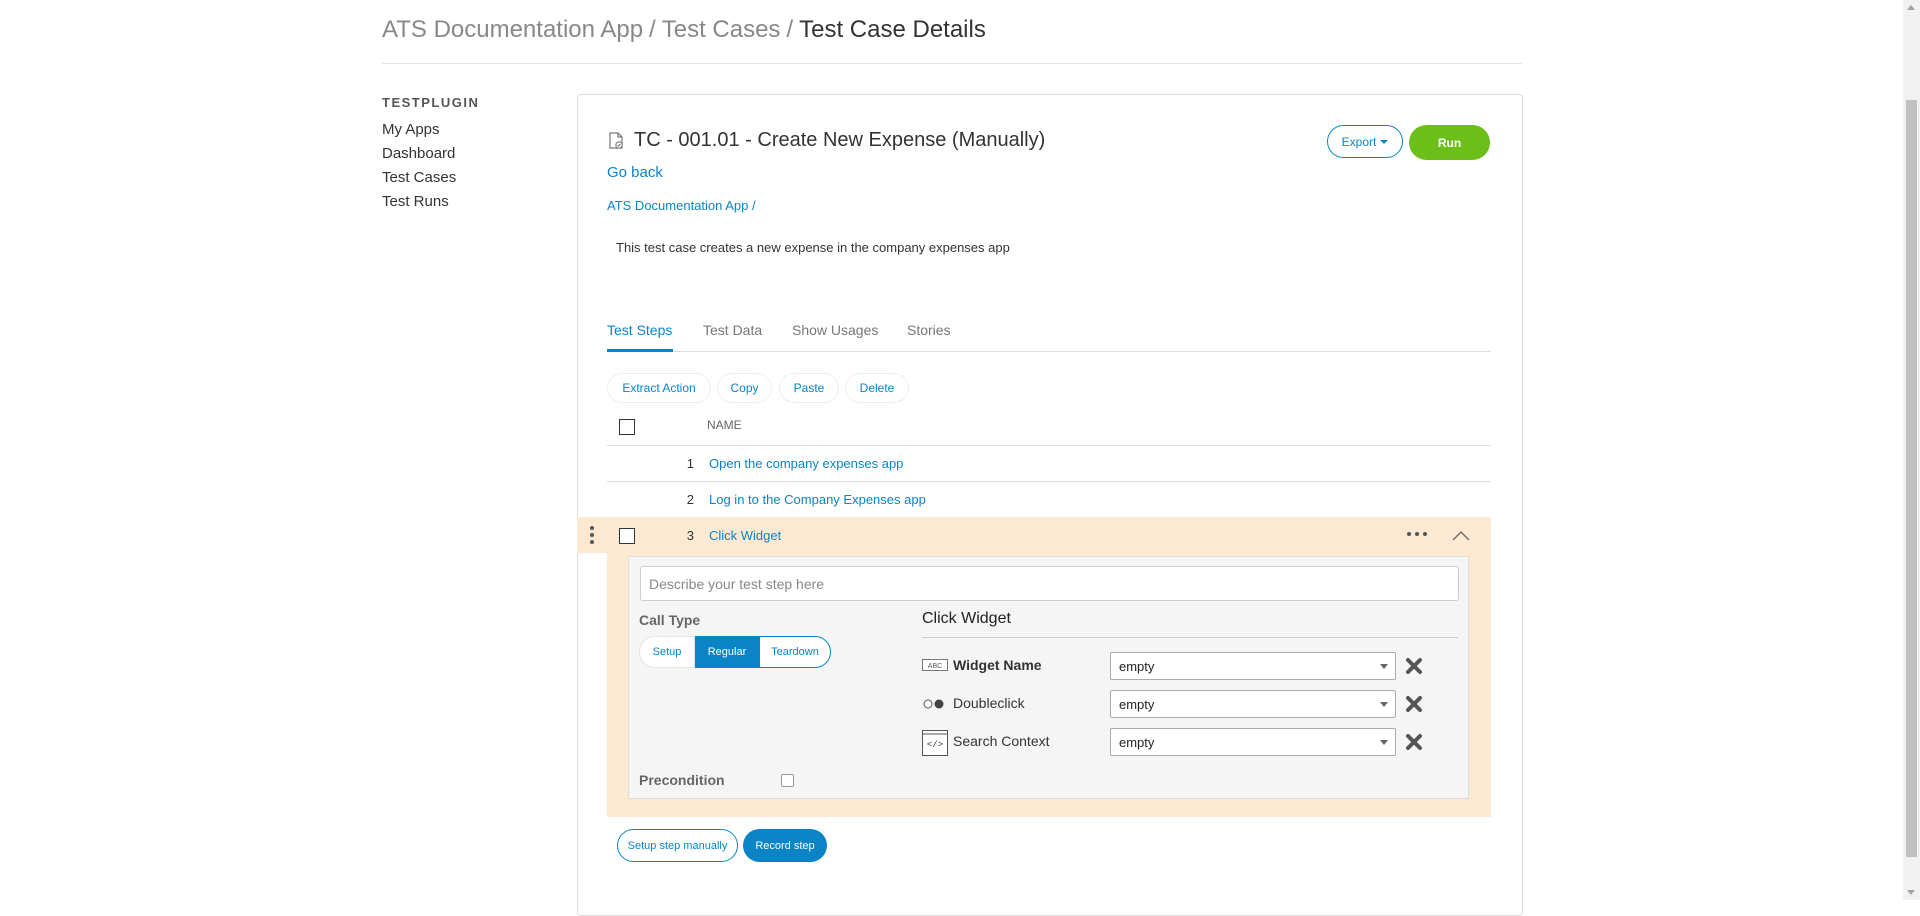  What do you see at coordinates (677, 845) in the screenshot?
I see `setup-step-manually-button: Setup step manually` at bounding box center [677, 845].